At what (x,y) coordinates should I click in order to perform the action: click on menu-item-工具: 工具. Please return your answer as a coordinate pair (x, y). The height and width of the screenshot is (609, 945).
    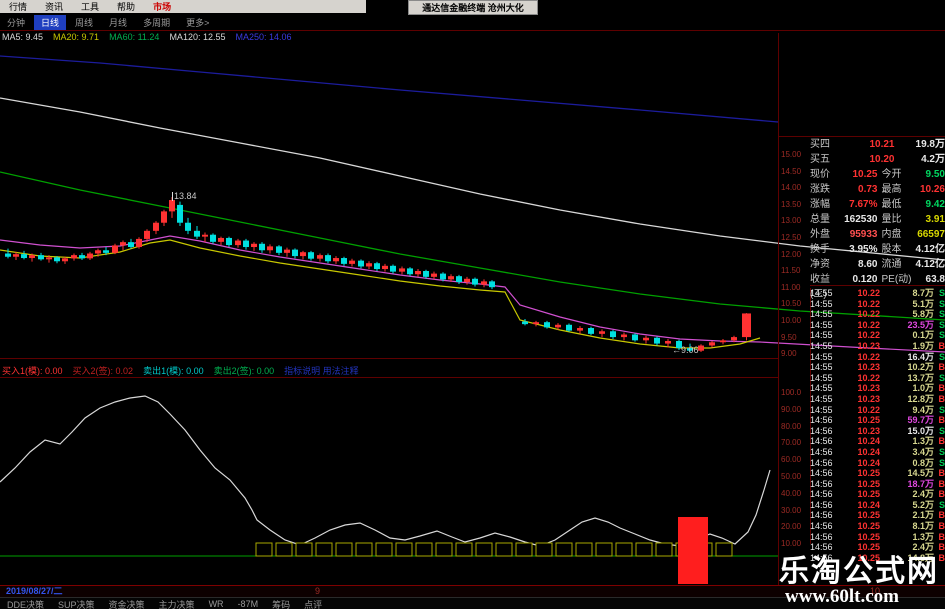
    Looking at the image, I should click on (90, 6).